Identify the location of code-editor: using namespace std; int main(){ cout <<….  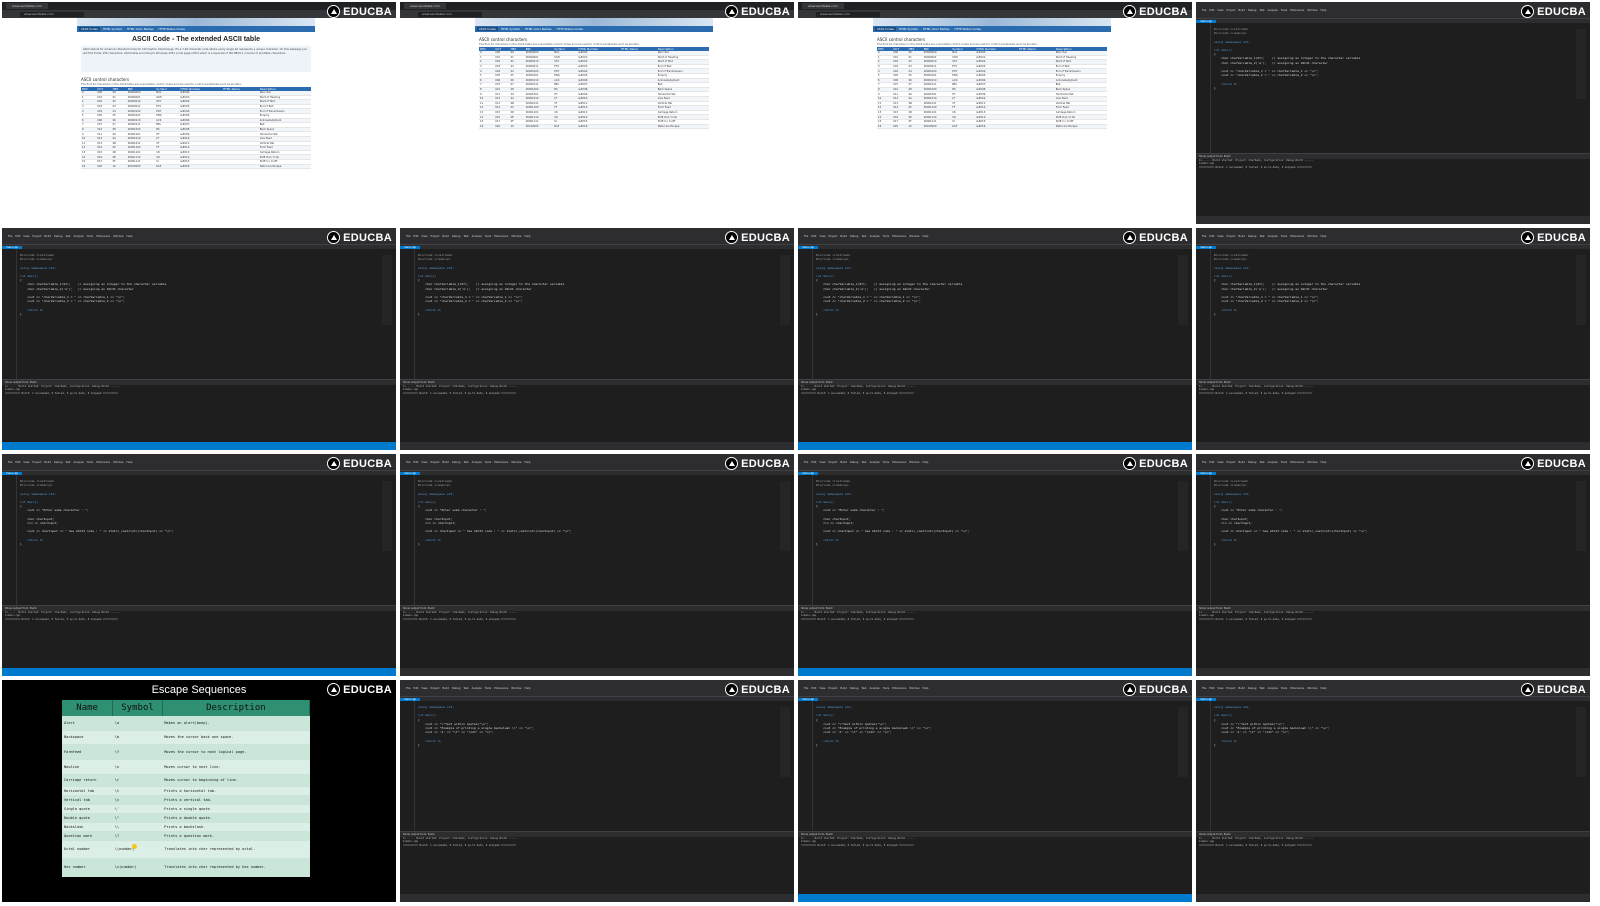
(1393, 766).